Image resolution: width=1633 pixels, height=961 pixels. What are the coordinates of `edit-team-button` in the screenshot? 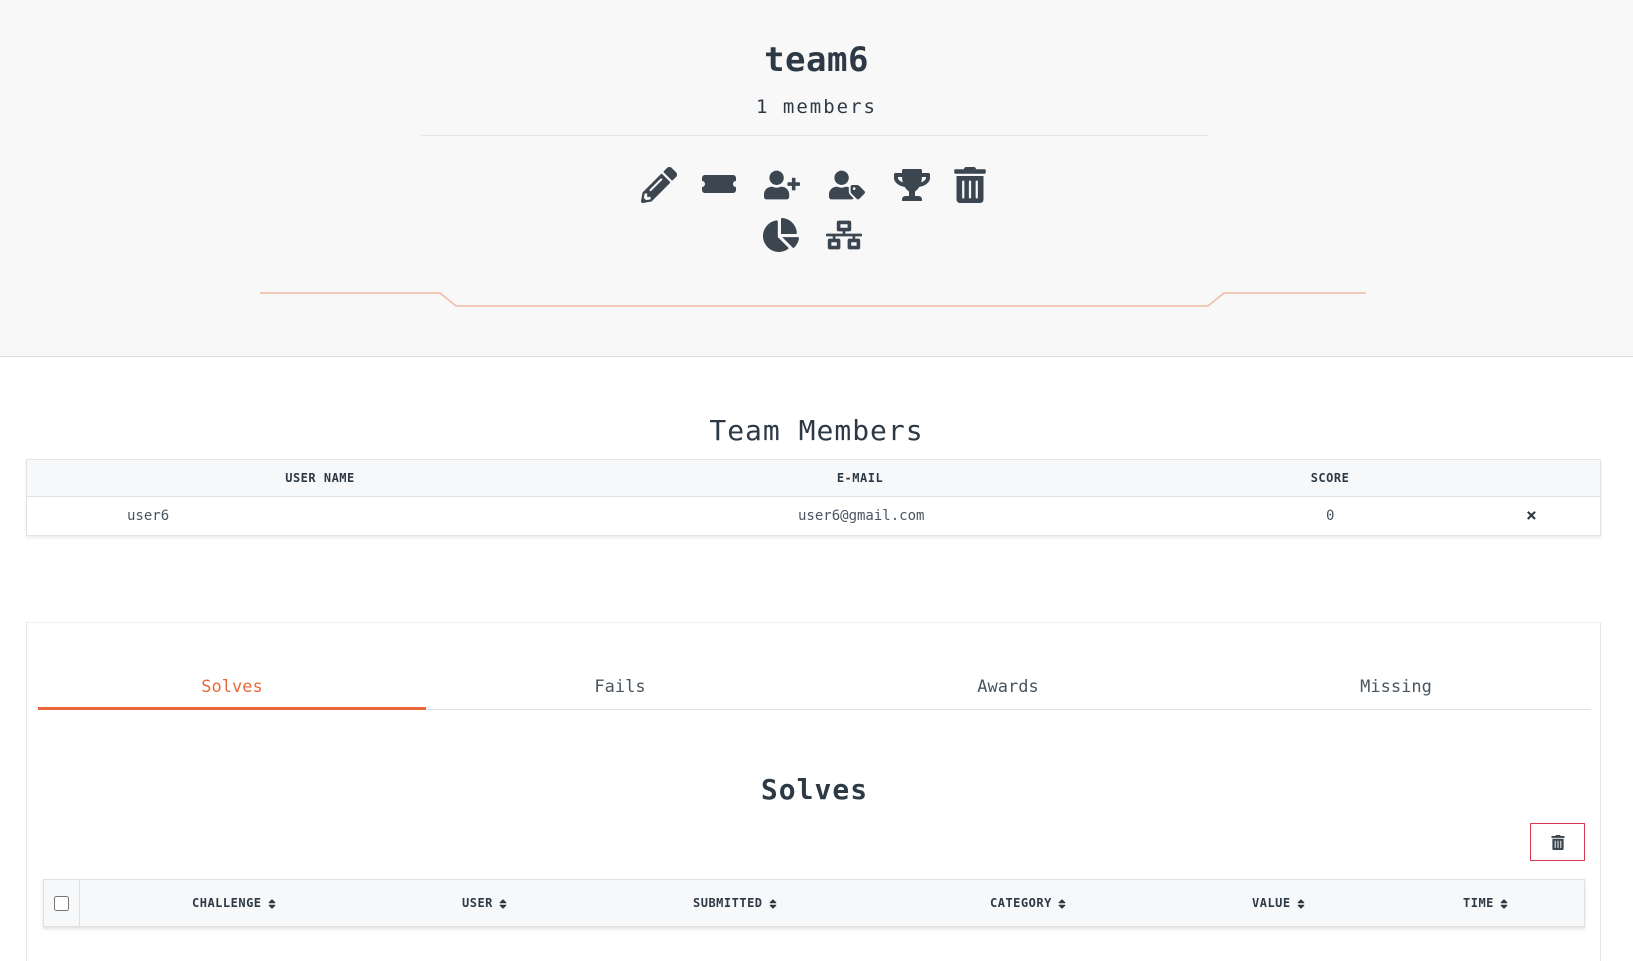 It's located at (659, 185).